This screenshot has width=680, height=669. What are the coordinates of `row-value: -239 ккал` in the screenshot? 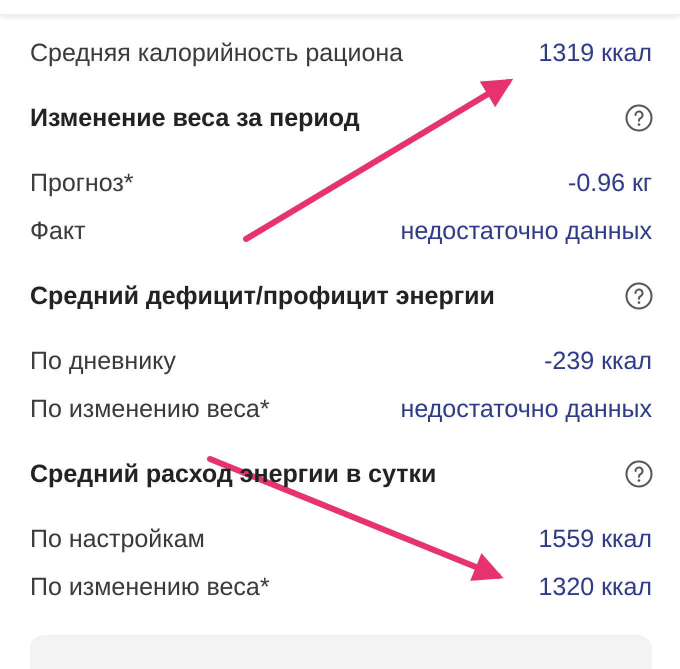 It's located at (598, 361).